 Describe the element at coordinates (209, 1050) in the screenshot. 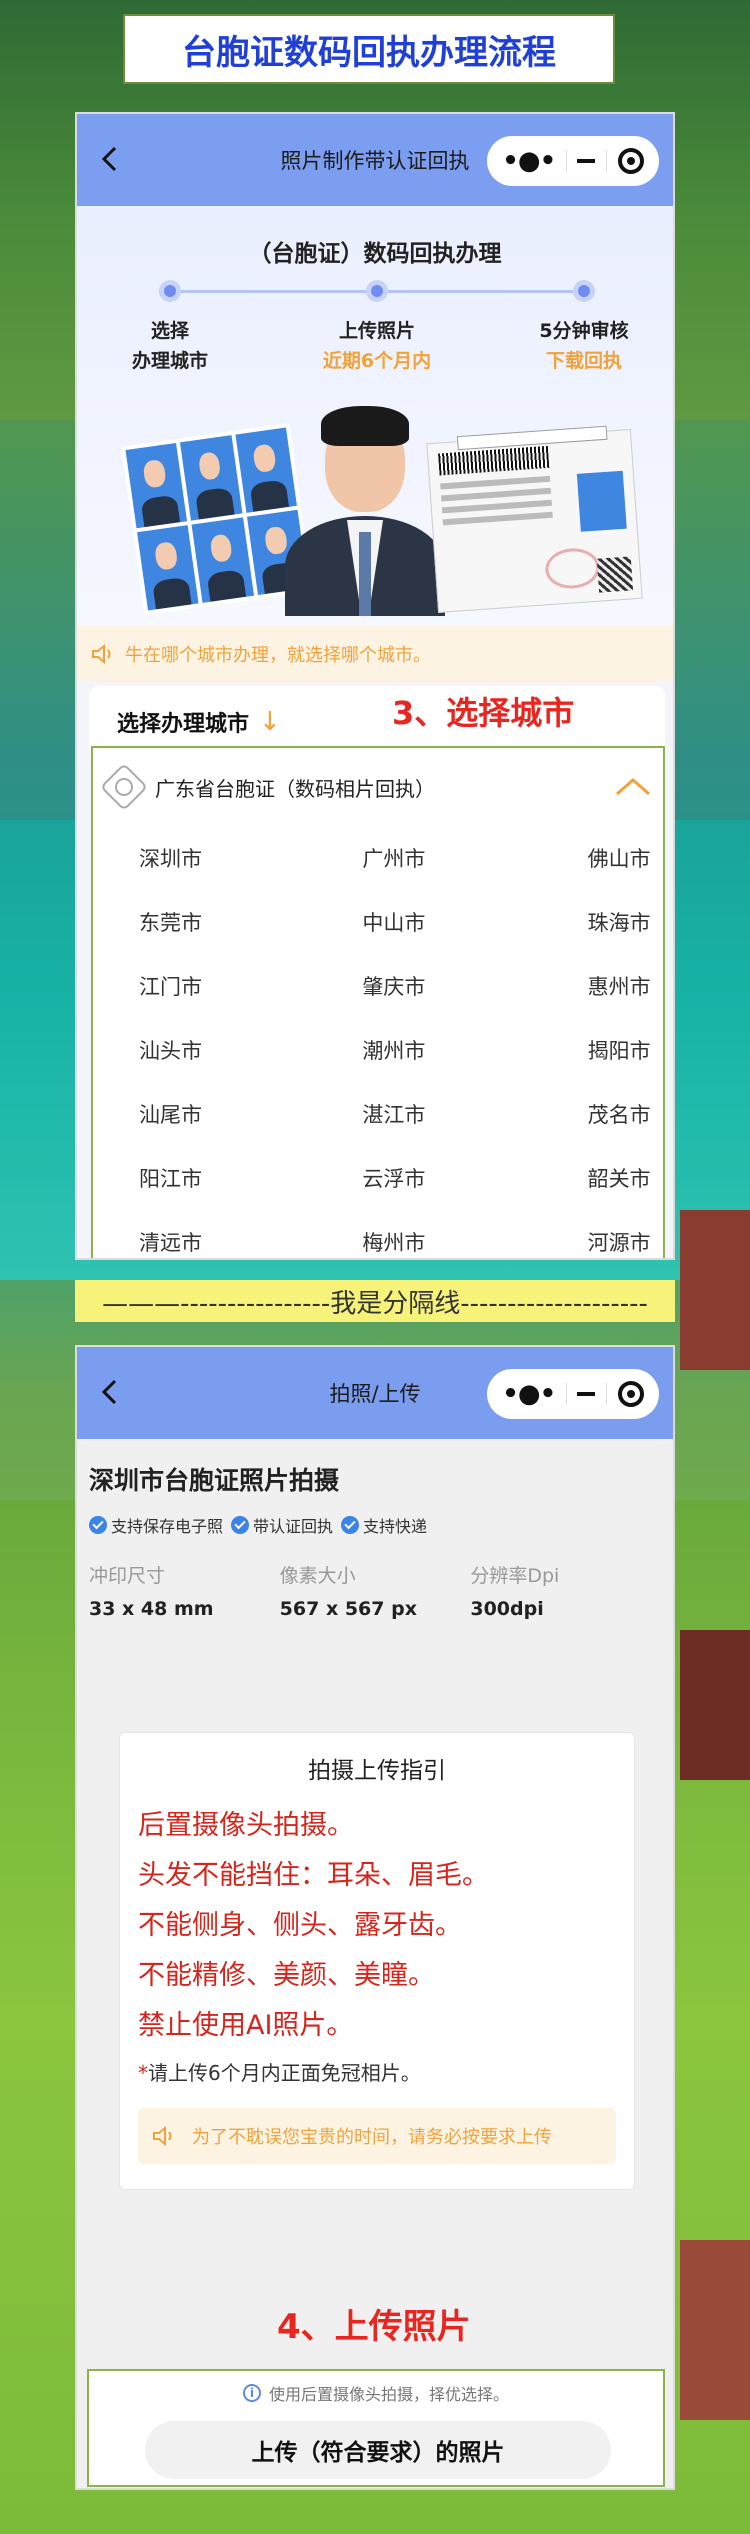

I see `city-option: 汕头市` at that location.